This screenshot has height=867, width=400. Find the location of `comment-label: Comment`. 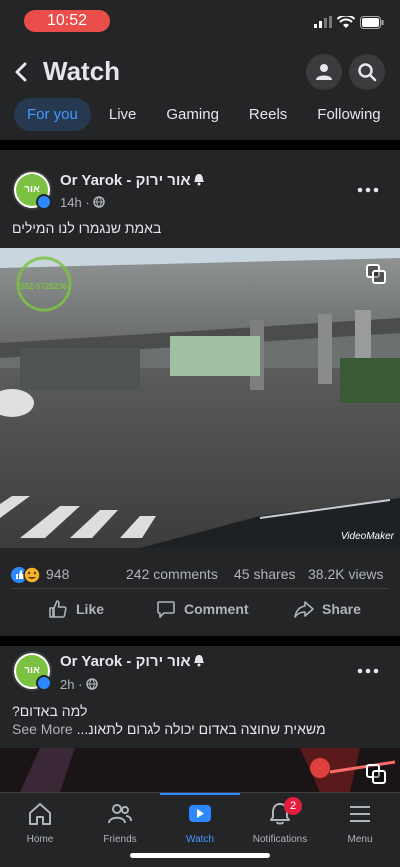

comment-label: Comment is located at coordinates (216, 609).